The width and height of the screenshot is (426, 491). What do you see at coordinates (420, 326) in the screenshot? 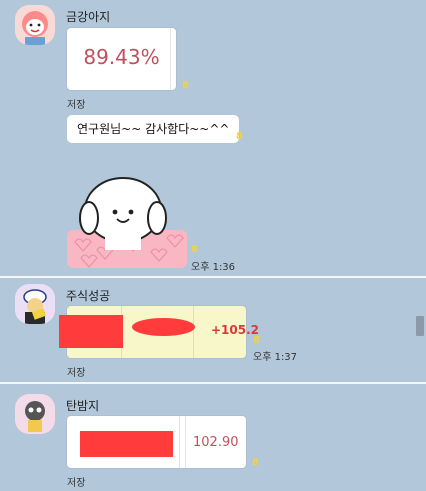
I see `scrollbar-thumb` at bounding box center [420, 326].